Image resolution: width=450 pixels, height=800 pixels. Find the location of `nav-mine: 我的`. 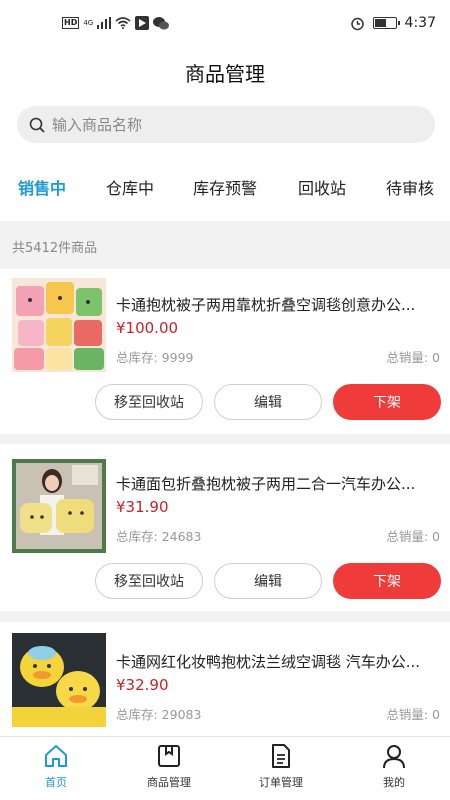

nav-mine: 我的 is located at coordinates (394, 766).